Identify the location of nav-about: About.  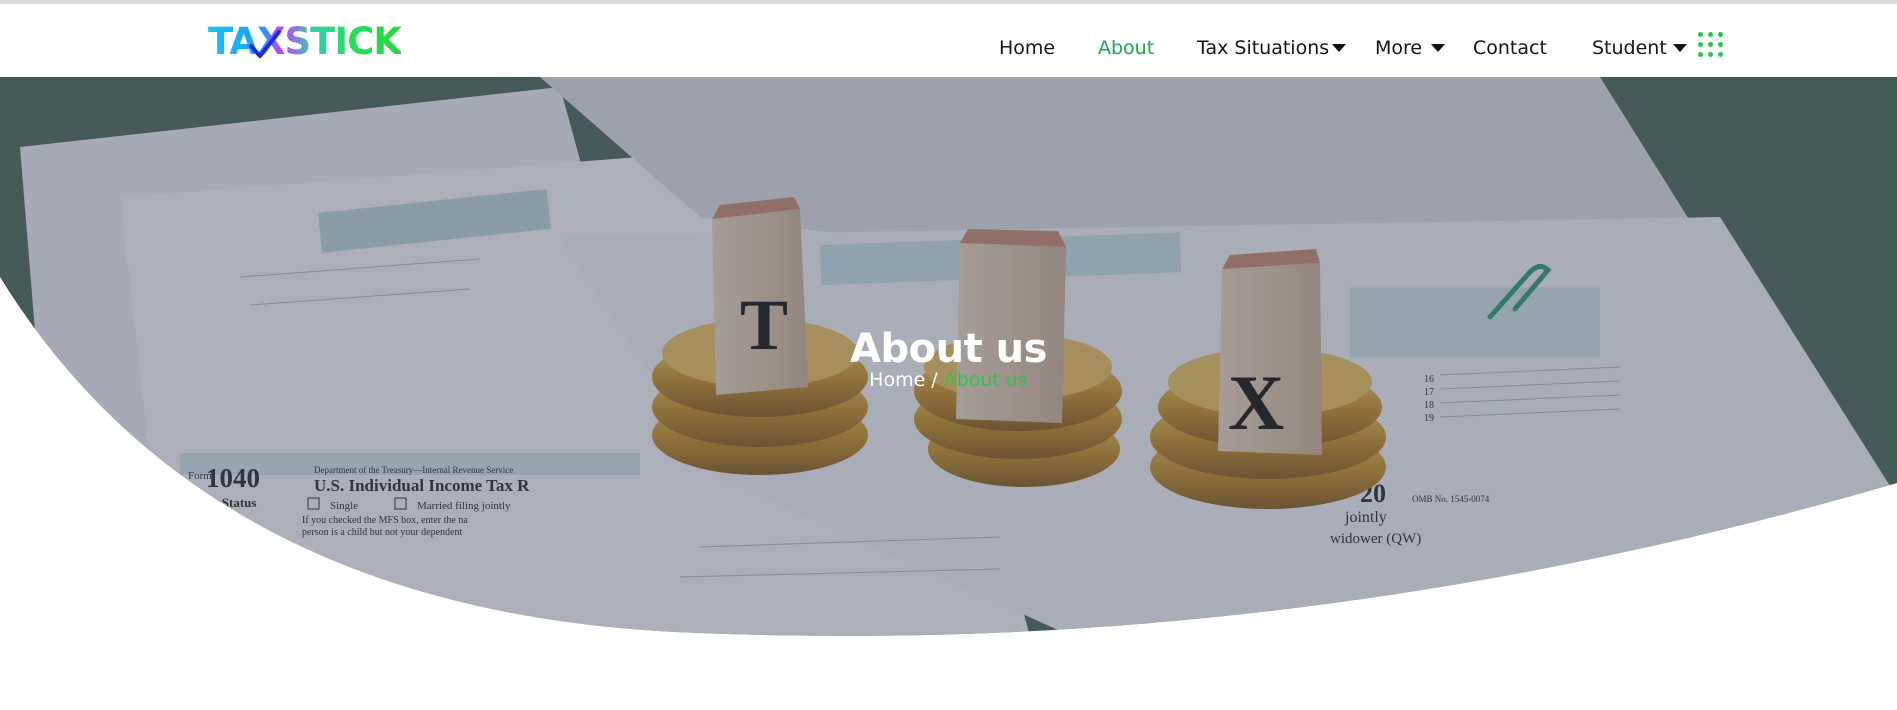
(1126, 48).